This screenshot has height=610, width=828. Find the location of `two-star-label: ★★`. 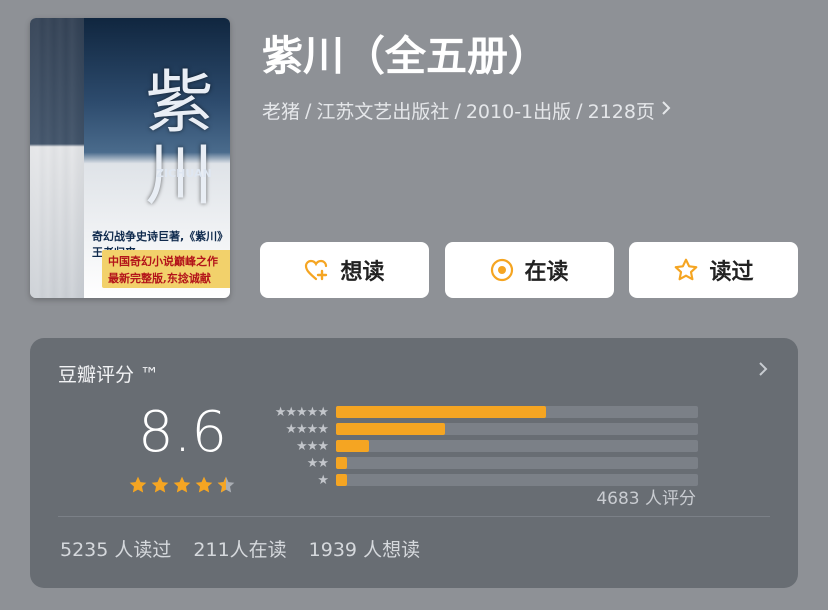

two-star-label: ★★ is located at coordinates (292, 463).